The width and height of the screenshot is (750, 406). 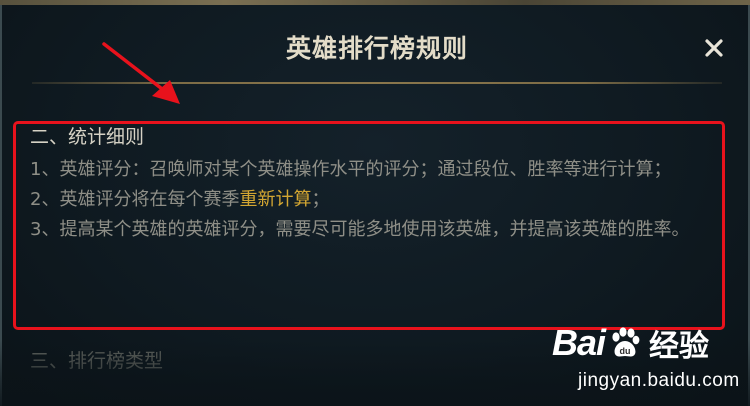 What do you see at coordinates (377, 83) in the screenshot?
I see `title-divider` at bounding box center [377, 83].